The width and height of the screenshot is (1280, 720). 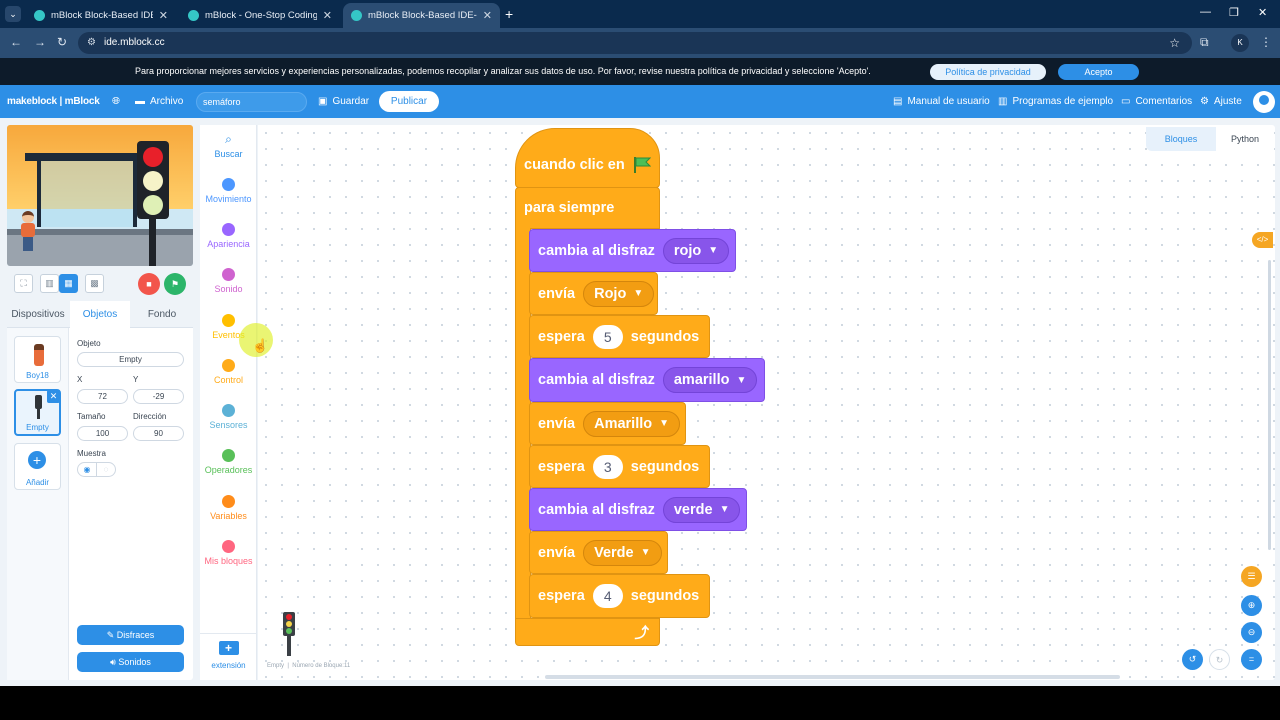 What do you see at coordinates (228, 417) in the screenshot?
I see `category-sensores: Sensores` at bounding box center [228, 417].